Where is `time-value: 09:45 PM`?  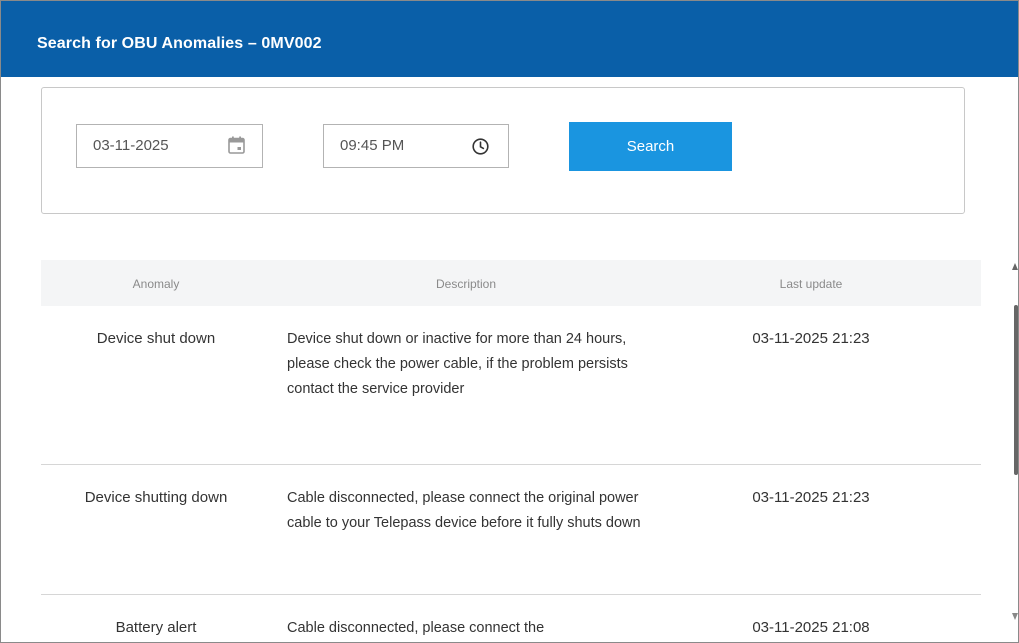
time-value: 09:45 PM is located at coordinates (372, 145).